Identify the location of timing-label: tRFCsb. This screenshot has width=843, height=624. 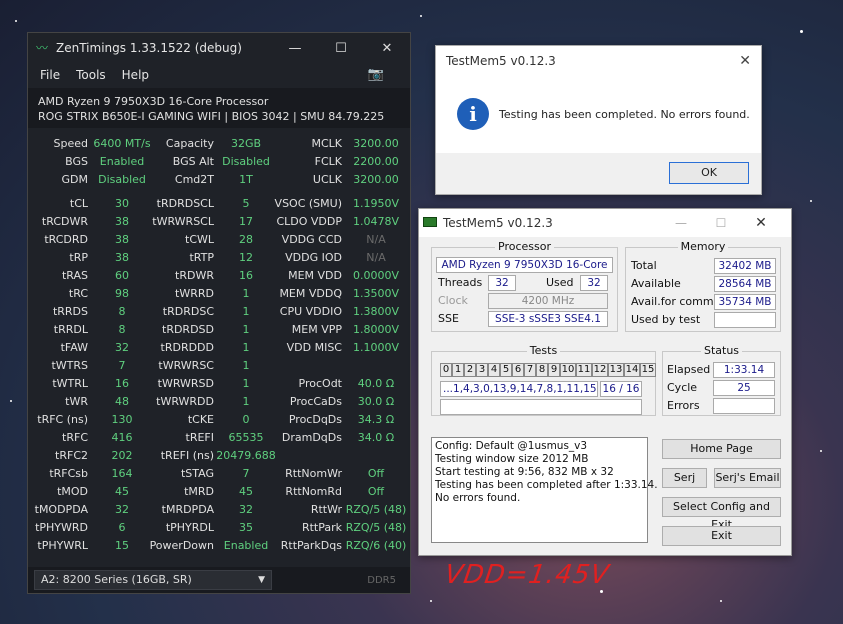
(68, 473).